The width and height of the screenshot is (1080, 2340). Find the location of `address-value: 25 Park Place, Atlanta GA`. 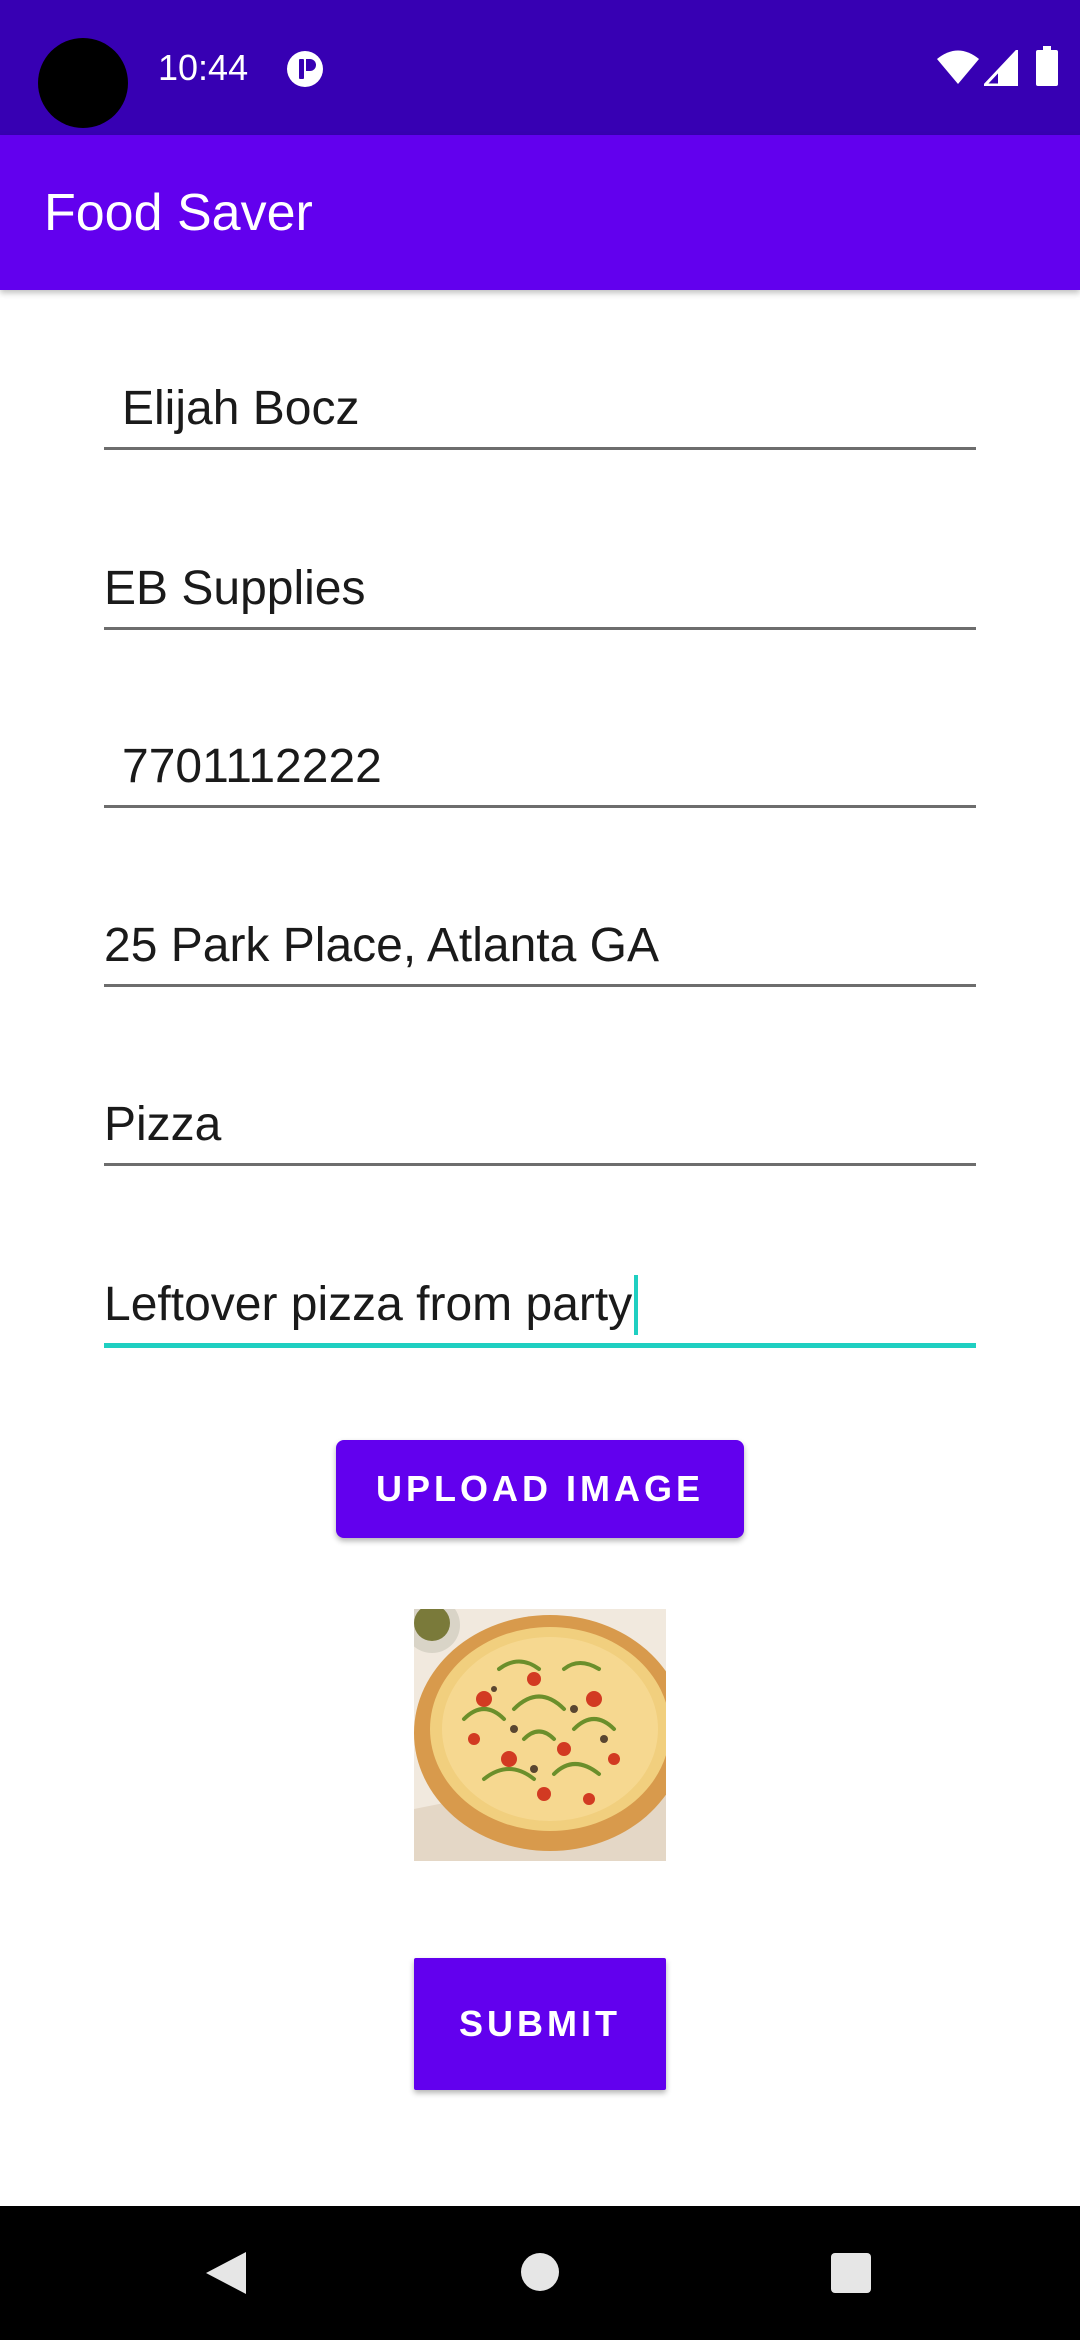

address-value: 25 Park Place, Atlanta GA is located at coordinates (381, 945).